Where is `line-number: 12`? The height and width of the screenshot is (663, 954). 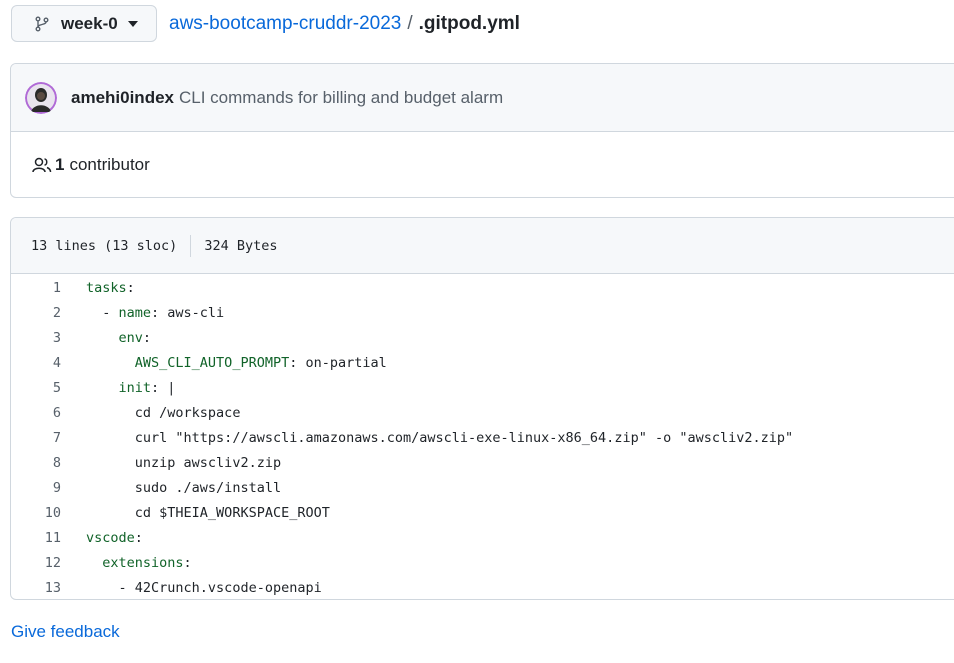
line-number: 12 is located at coordinates (36, 563).